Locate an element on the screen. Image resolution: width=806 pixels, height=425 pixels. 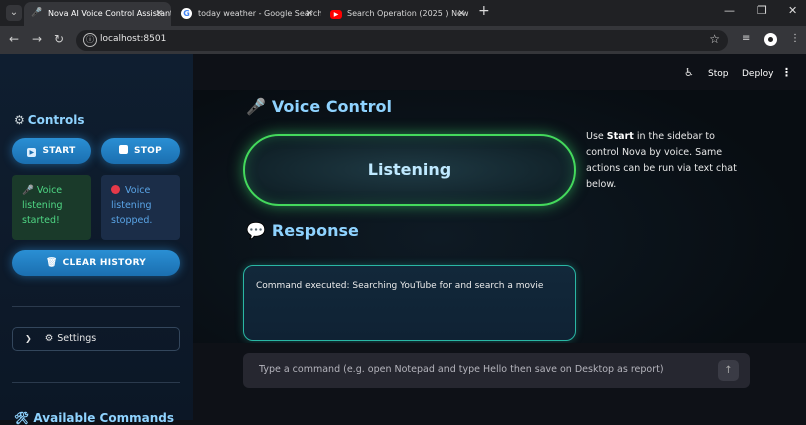
tab-google: G today weather - Google Search ✕ is located at coordinates (247, 14).